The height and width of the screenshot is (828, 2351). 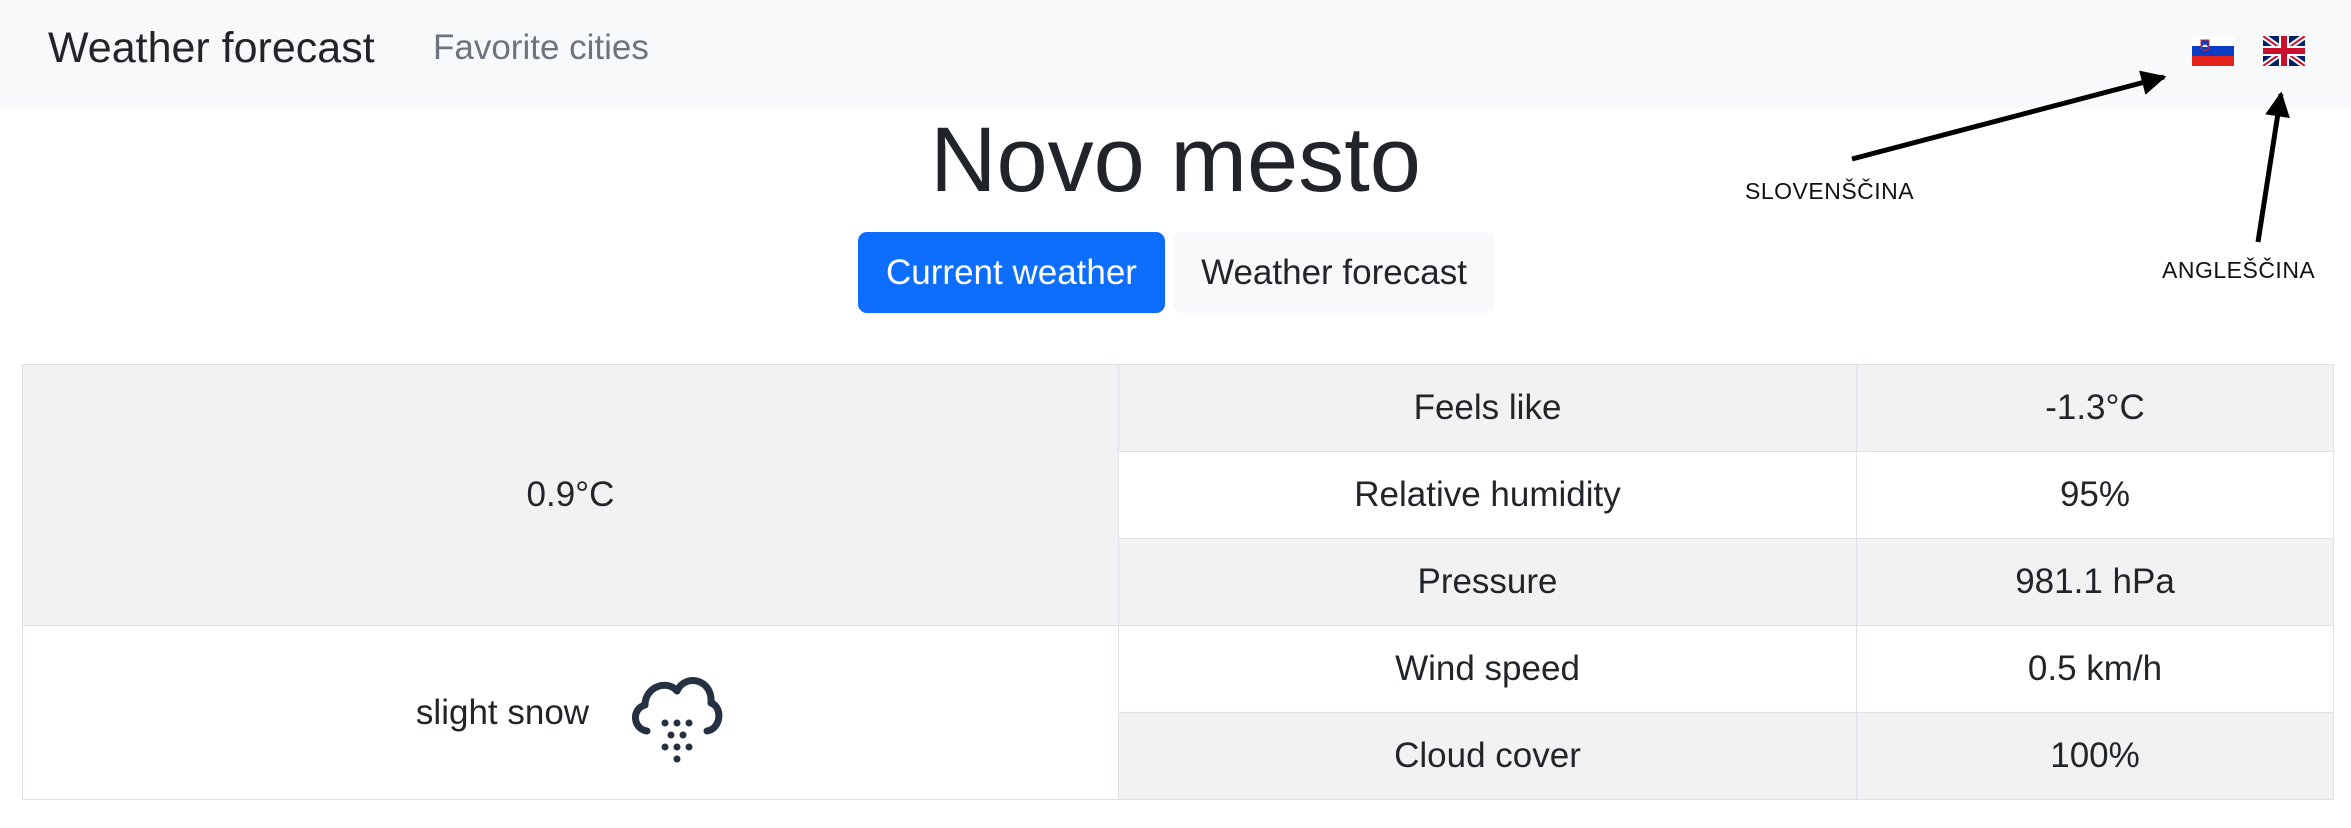 I want to click on row-value-wind-speed: 0.5 km/h, so click(x=2095, y=669).